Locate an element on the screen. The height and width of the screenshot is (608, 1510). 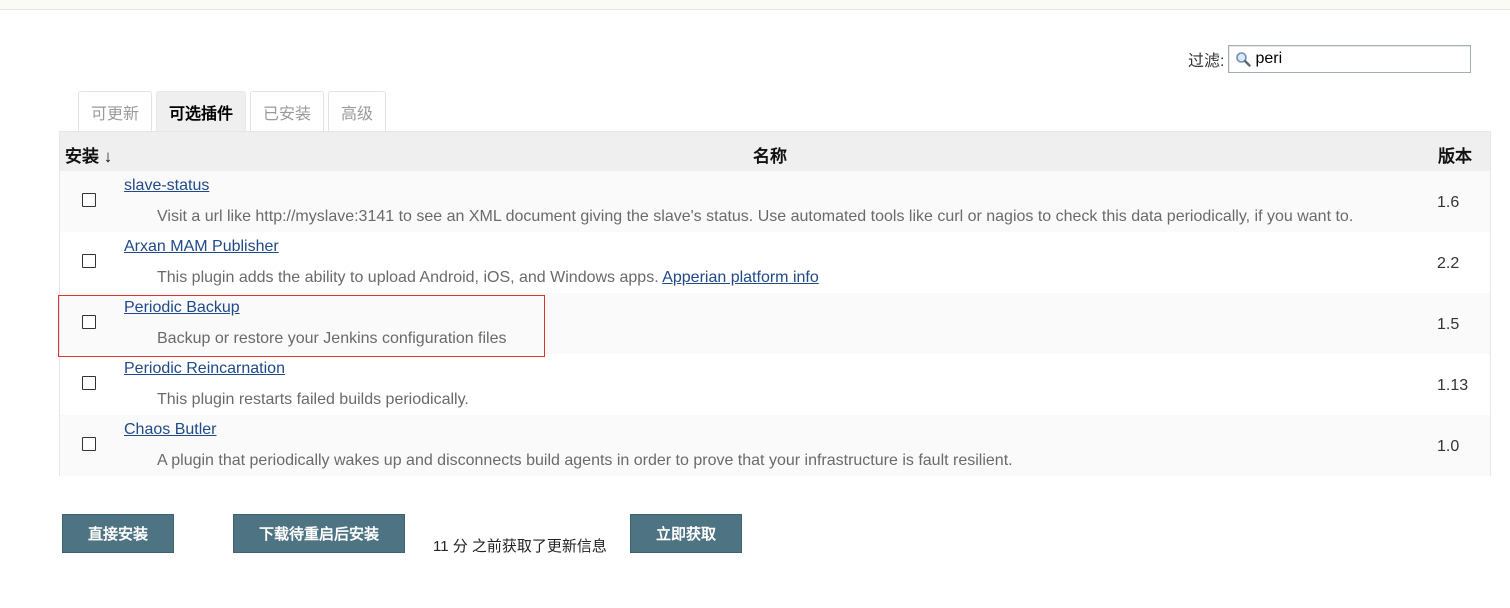
tab-updates: 可更新 is located at coordinates (115, 111).